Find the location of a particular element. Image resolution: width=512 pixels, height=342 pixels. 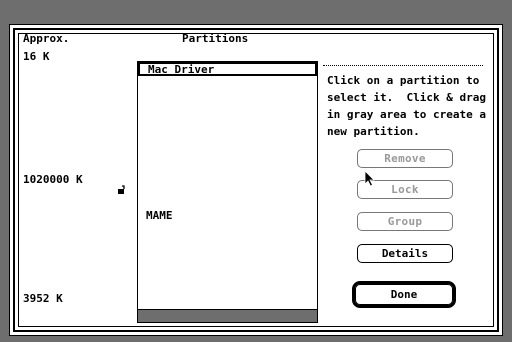

lock-icon is located at coordinates (121, 189).